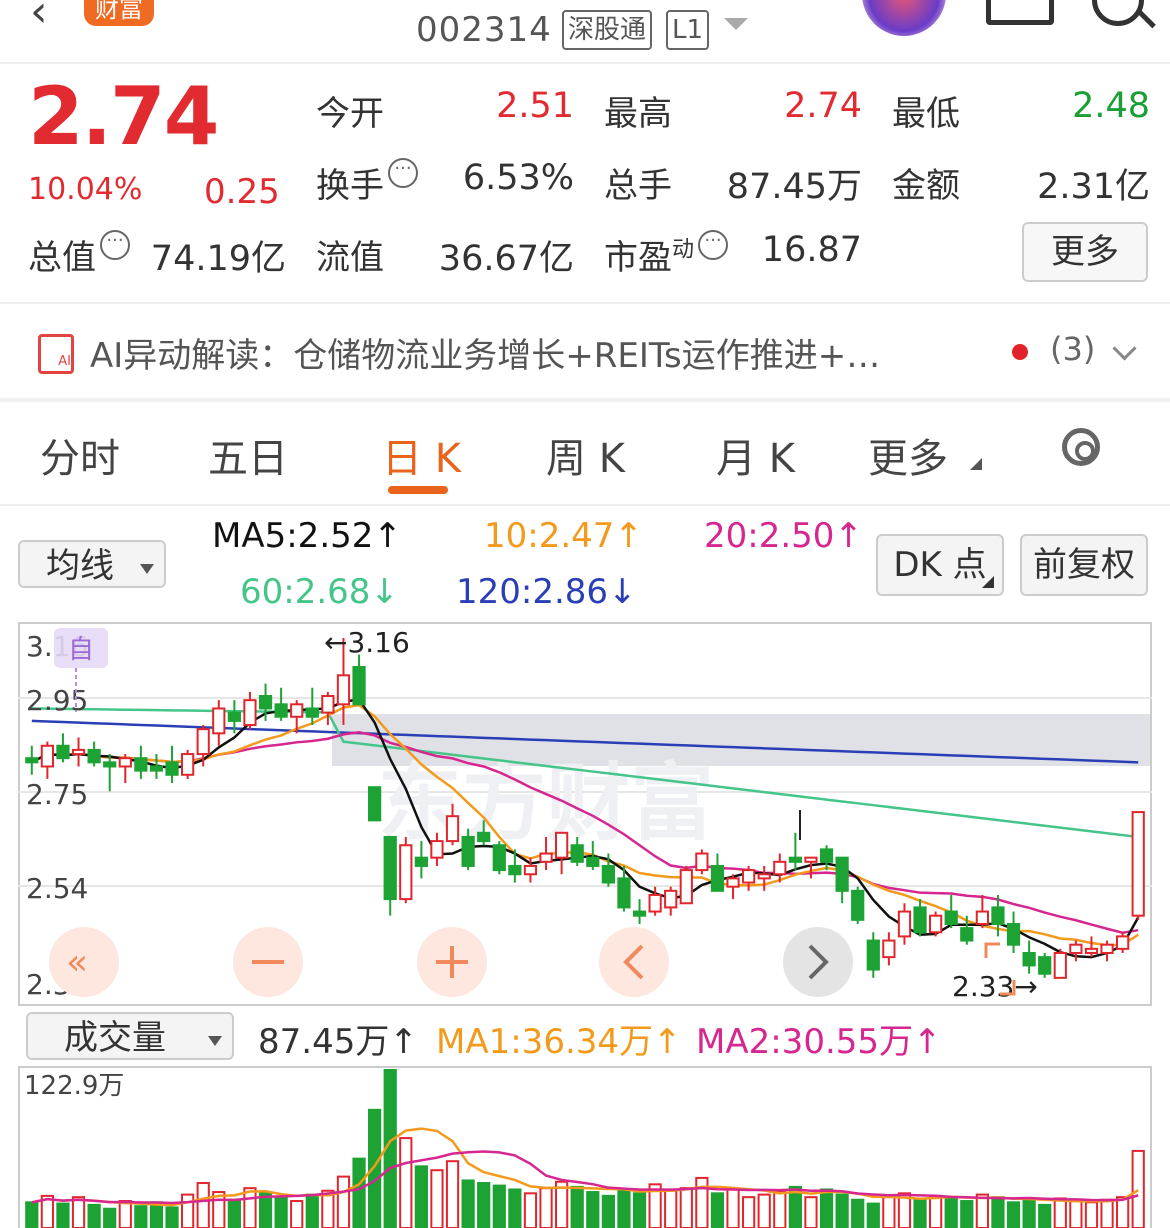 The height and width of the screenshot is (1228, 1170). I want to click on gear-icon, so click(1081, 447).